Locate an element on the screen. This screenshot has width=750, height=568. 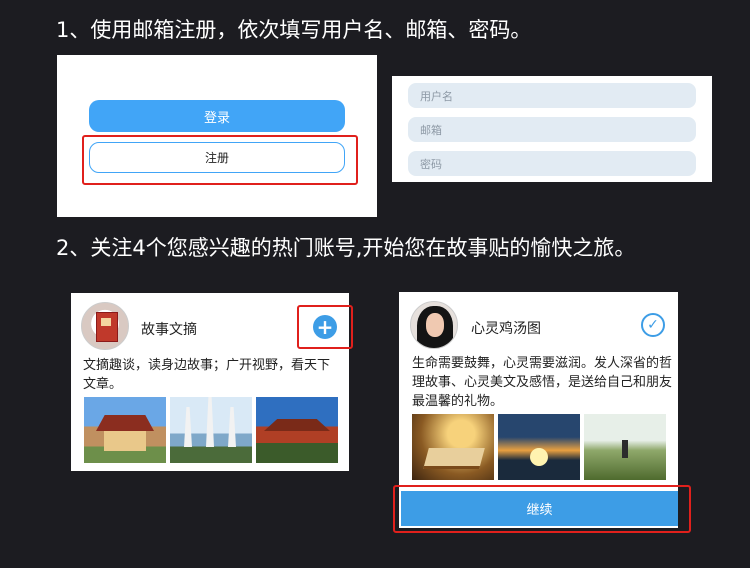
username-field: 用户名 is located at coordinates (552, 95).